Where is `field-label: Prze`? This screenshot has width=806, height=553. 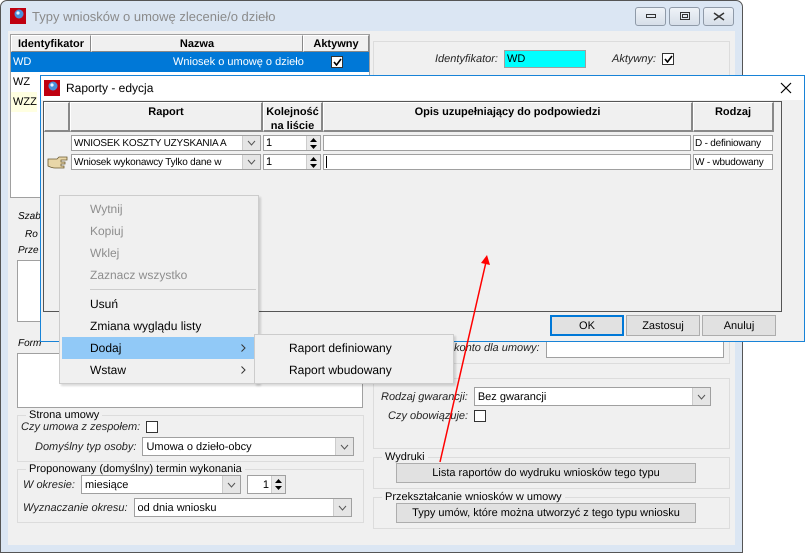 field-label: Prze is located at coordinates (28, 251).